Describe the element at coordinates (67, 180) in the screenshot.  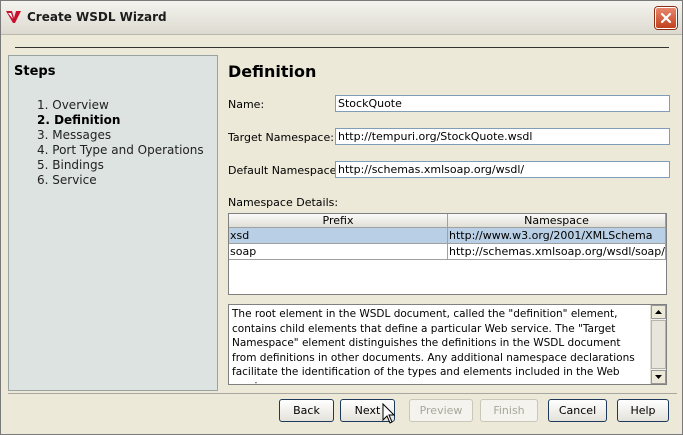
I see `step-item-service: 6. Service` at that location.